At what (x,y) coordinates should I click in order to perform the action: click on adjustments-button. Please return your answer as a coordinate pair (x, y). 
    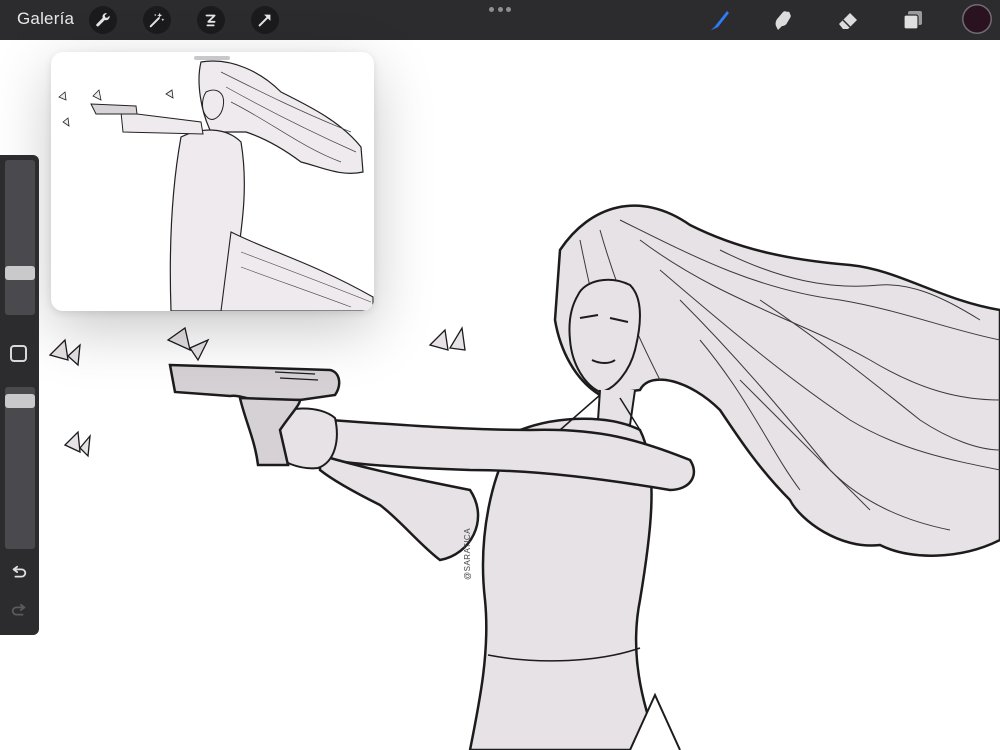
    Looking at the image, I should click on (157, 20).